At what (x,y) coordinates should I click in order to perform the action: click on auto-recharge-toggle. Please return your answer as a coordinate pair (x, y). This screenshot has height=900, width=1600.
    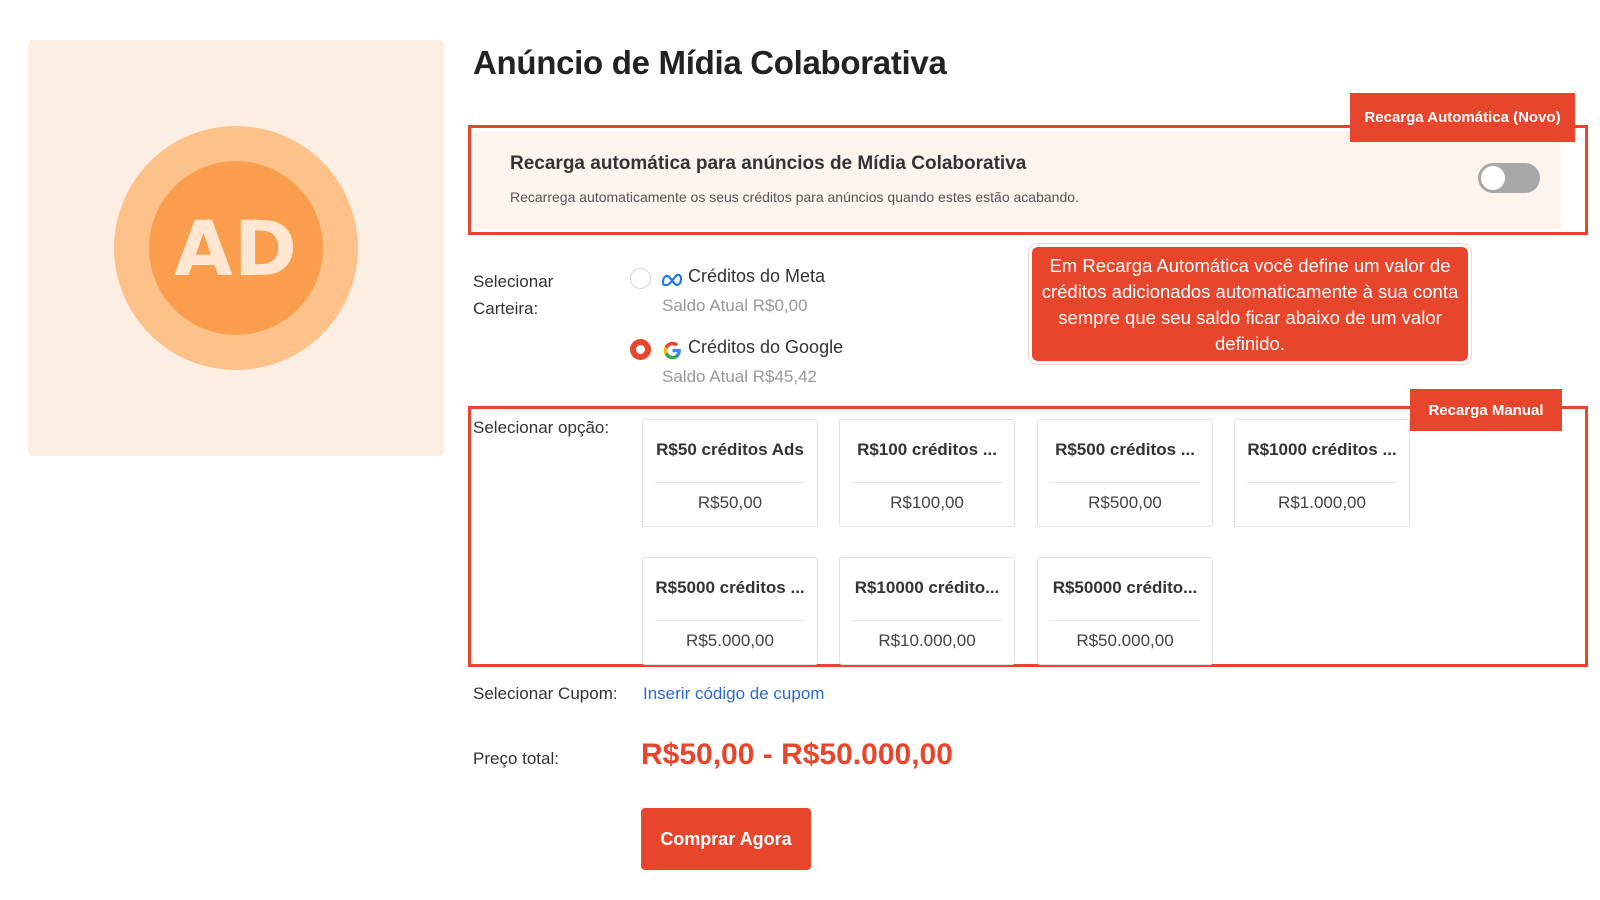
    Looking at the image, I should click on (1509, 178).